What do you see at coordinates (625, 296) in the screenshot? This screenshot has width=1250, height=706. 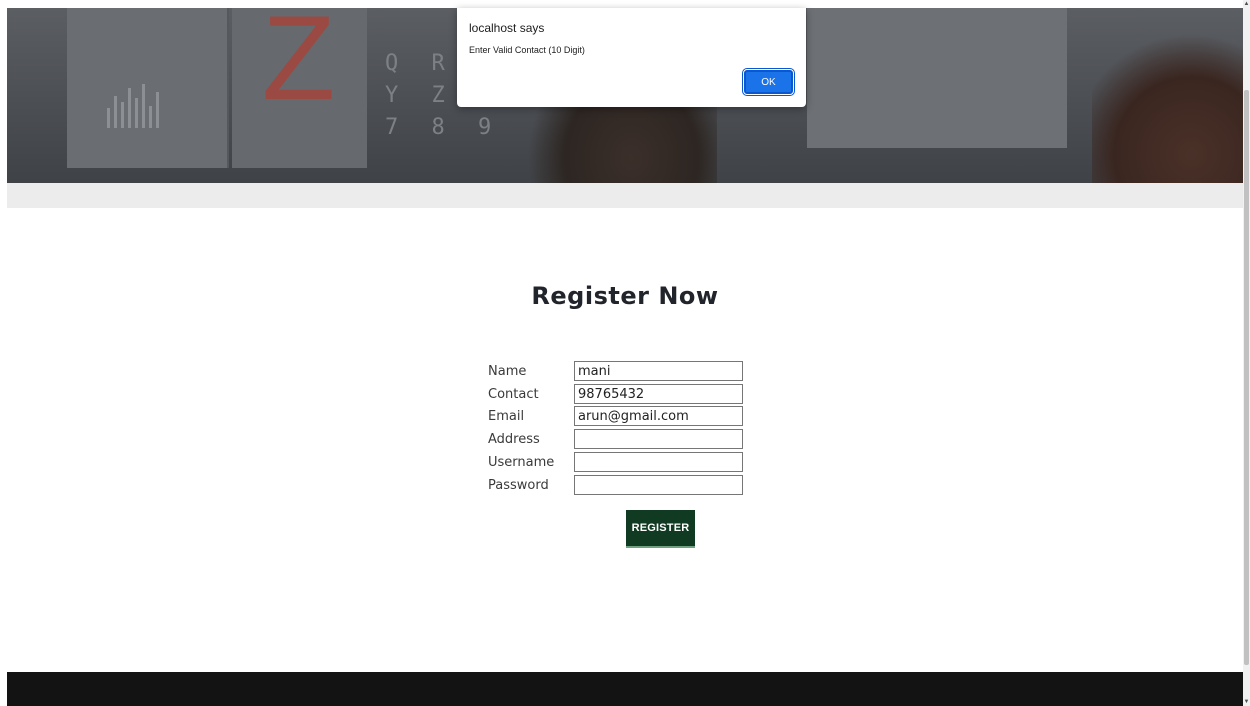 I see `page-title: Register Now` at bounding box center [625, 296].